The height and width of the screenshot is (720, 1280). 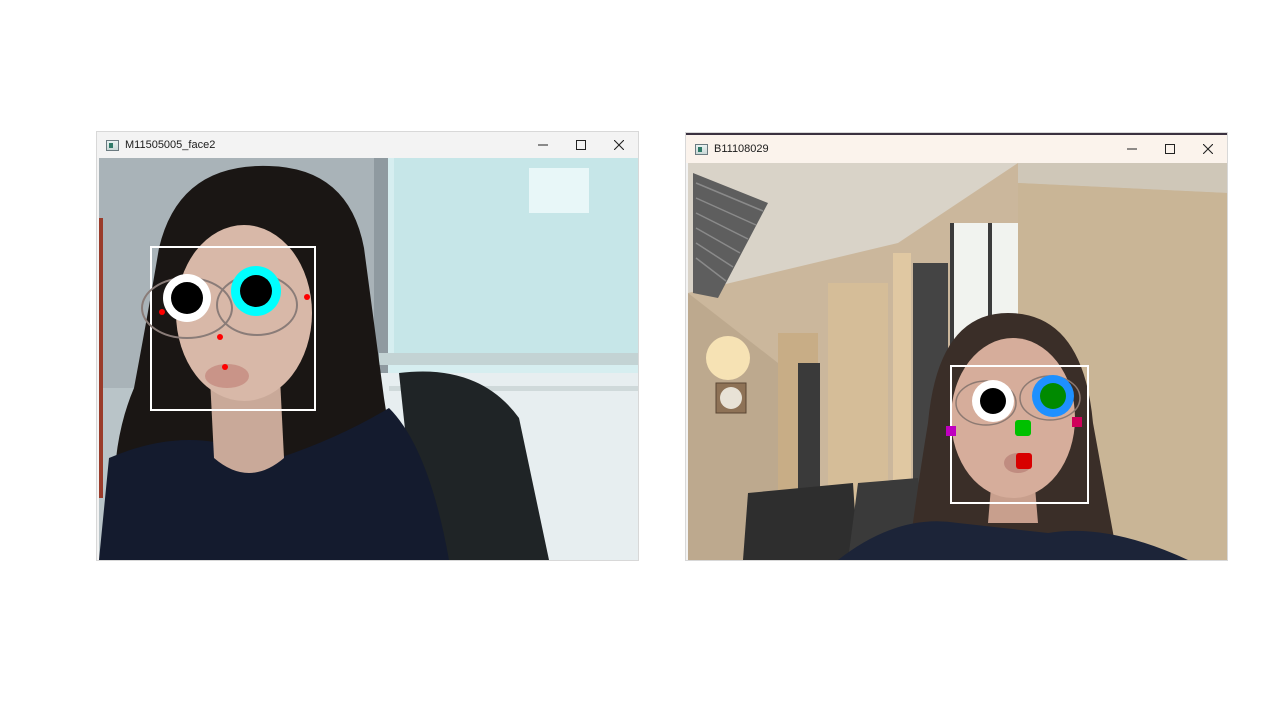 I want to click on window-title: B11108029, so click(x=741, y=149).